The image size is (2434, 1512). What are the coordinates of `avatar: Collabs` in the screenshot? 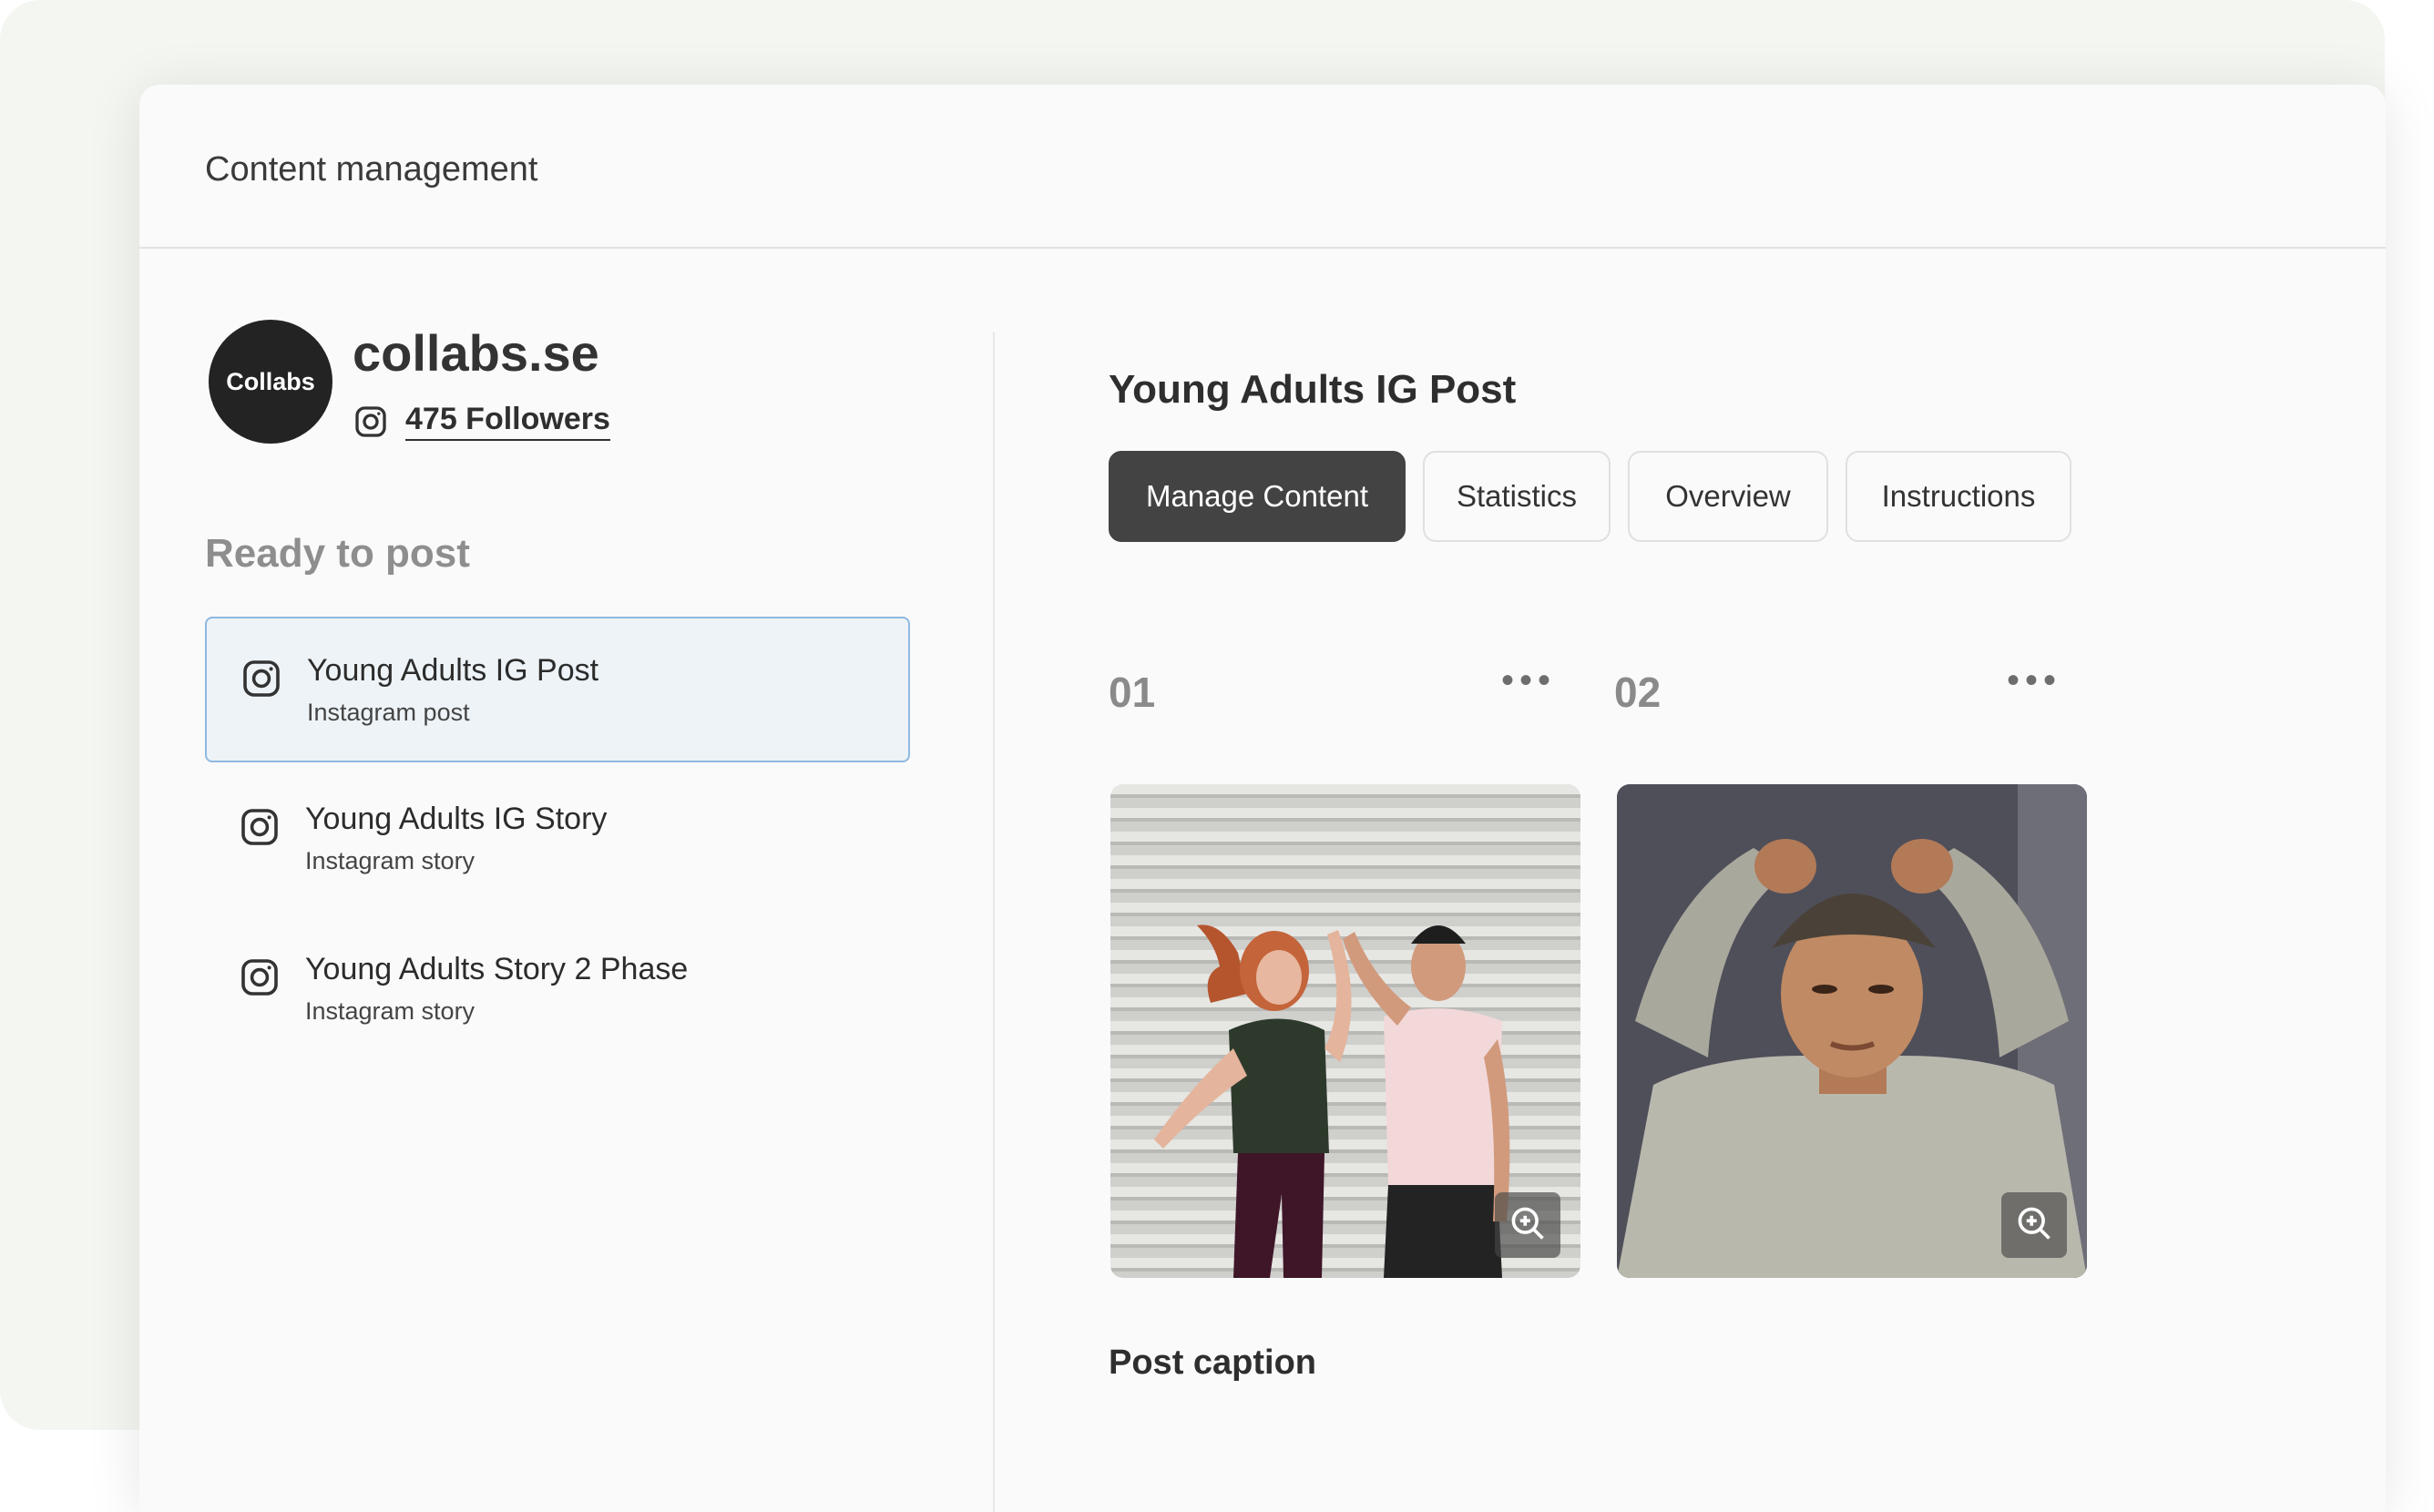 It's located at (270, 382).